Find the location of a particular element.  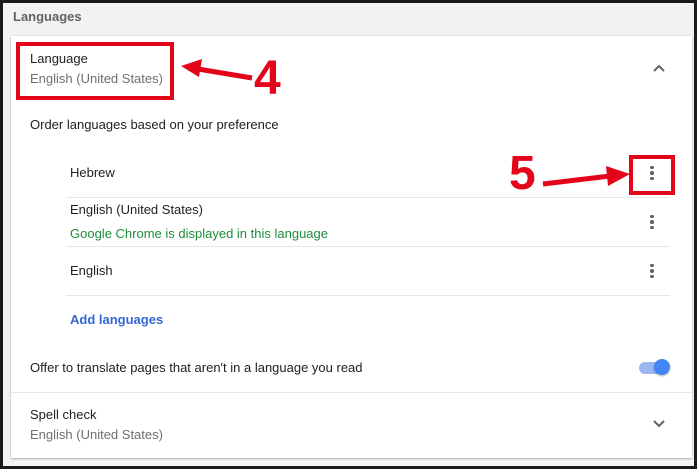

translate-toggle is located at coordinates (654, 368).